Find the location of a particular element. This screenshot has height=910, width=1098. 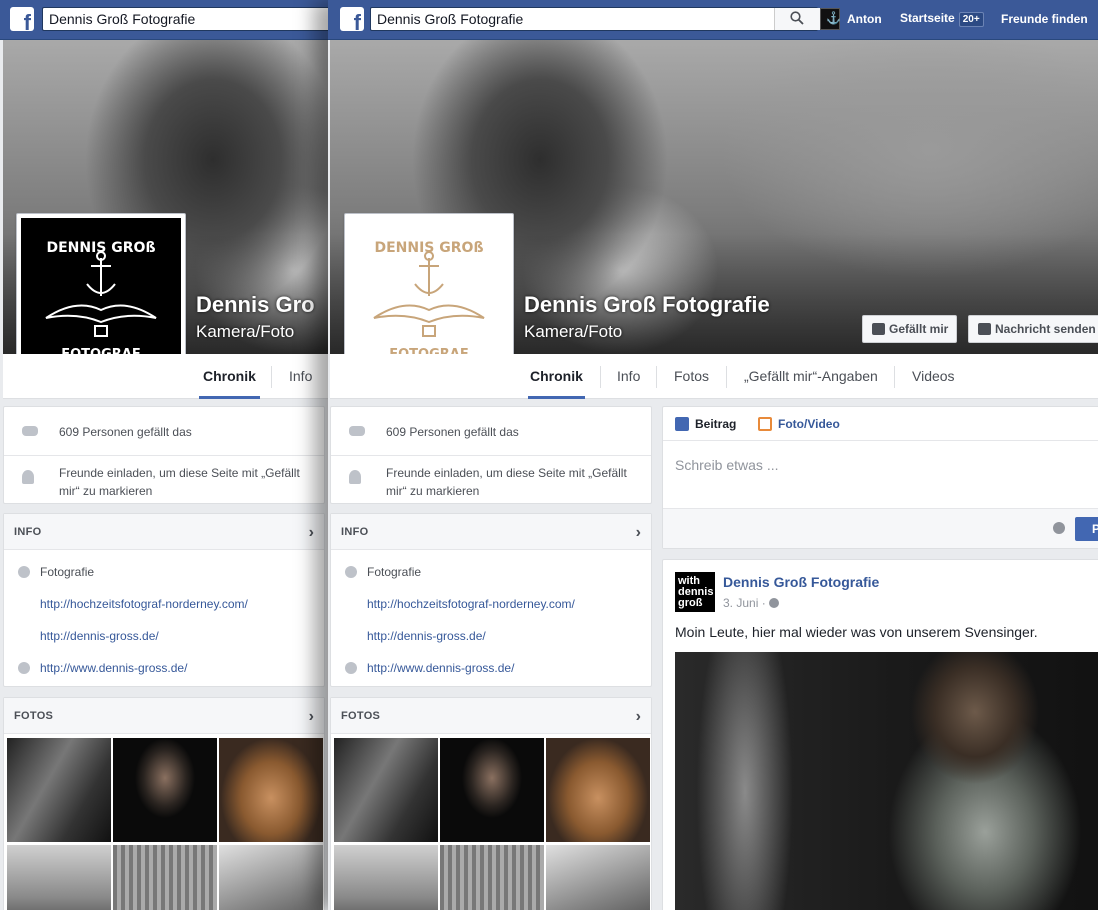

tab-fotos: Fotos is located at coordinates (691, 376).